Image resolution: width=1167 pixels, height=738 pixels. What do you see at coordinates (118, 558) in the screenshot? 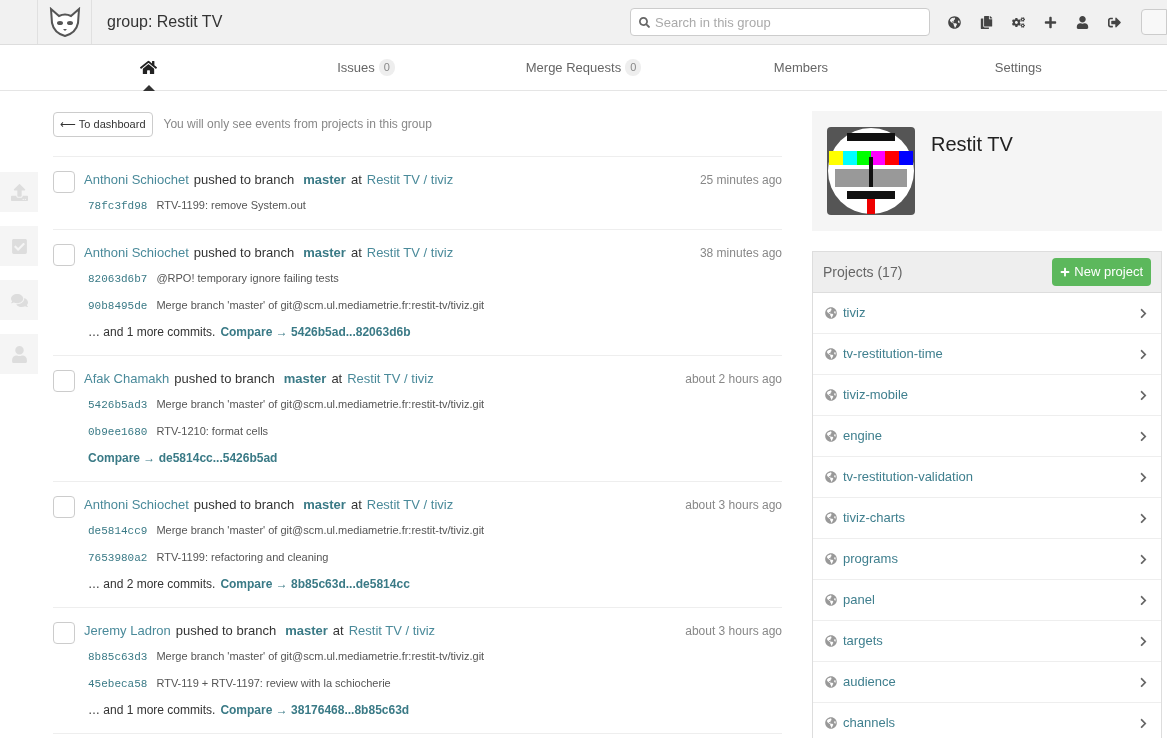
I see `commit-sha-link: 7653980a2` at bounding box center [118, 558].